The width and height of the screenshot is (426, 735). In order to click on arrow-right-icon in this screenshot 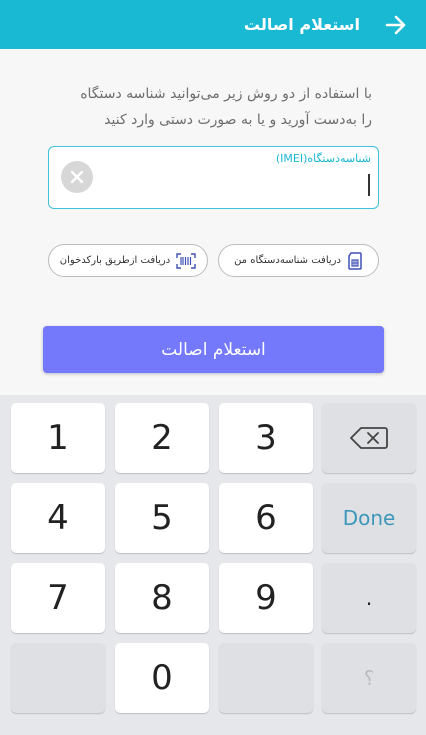, I will do `click(395, 24)`.